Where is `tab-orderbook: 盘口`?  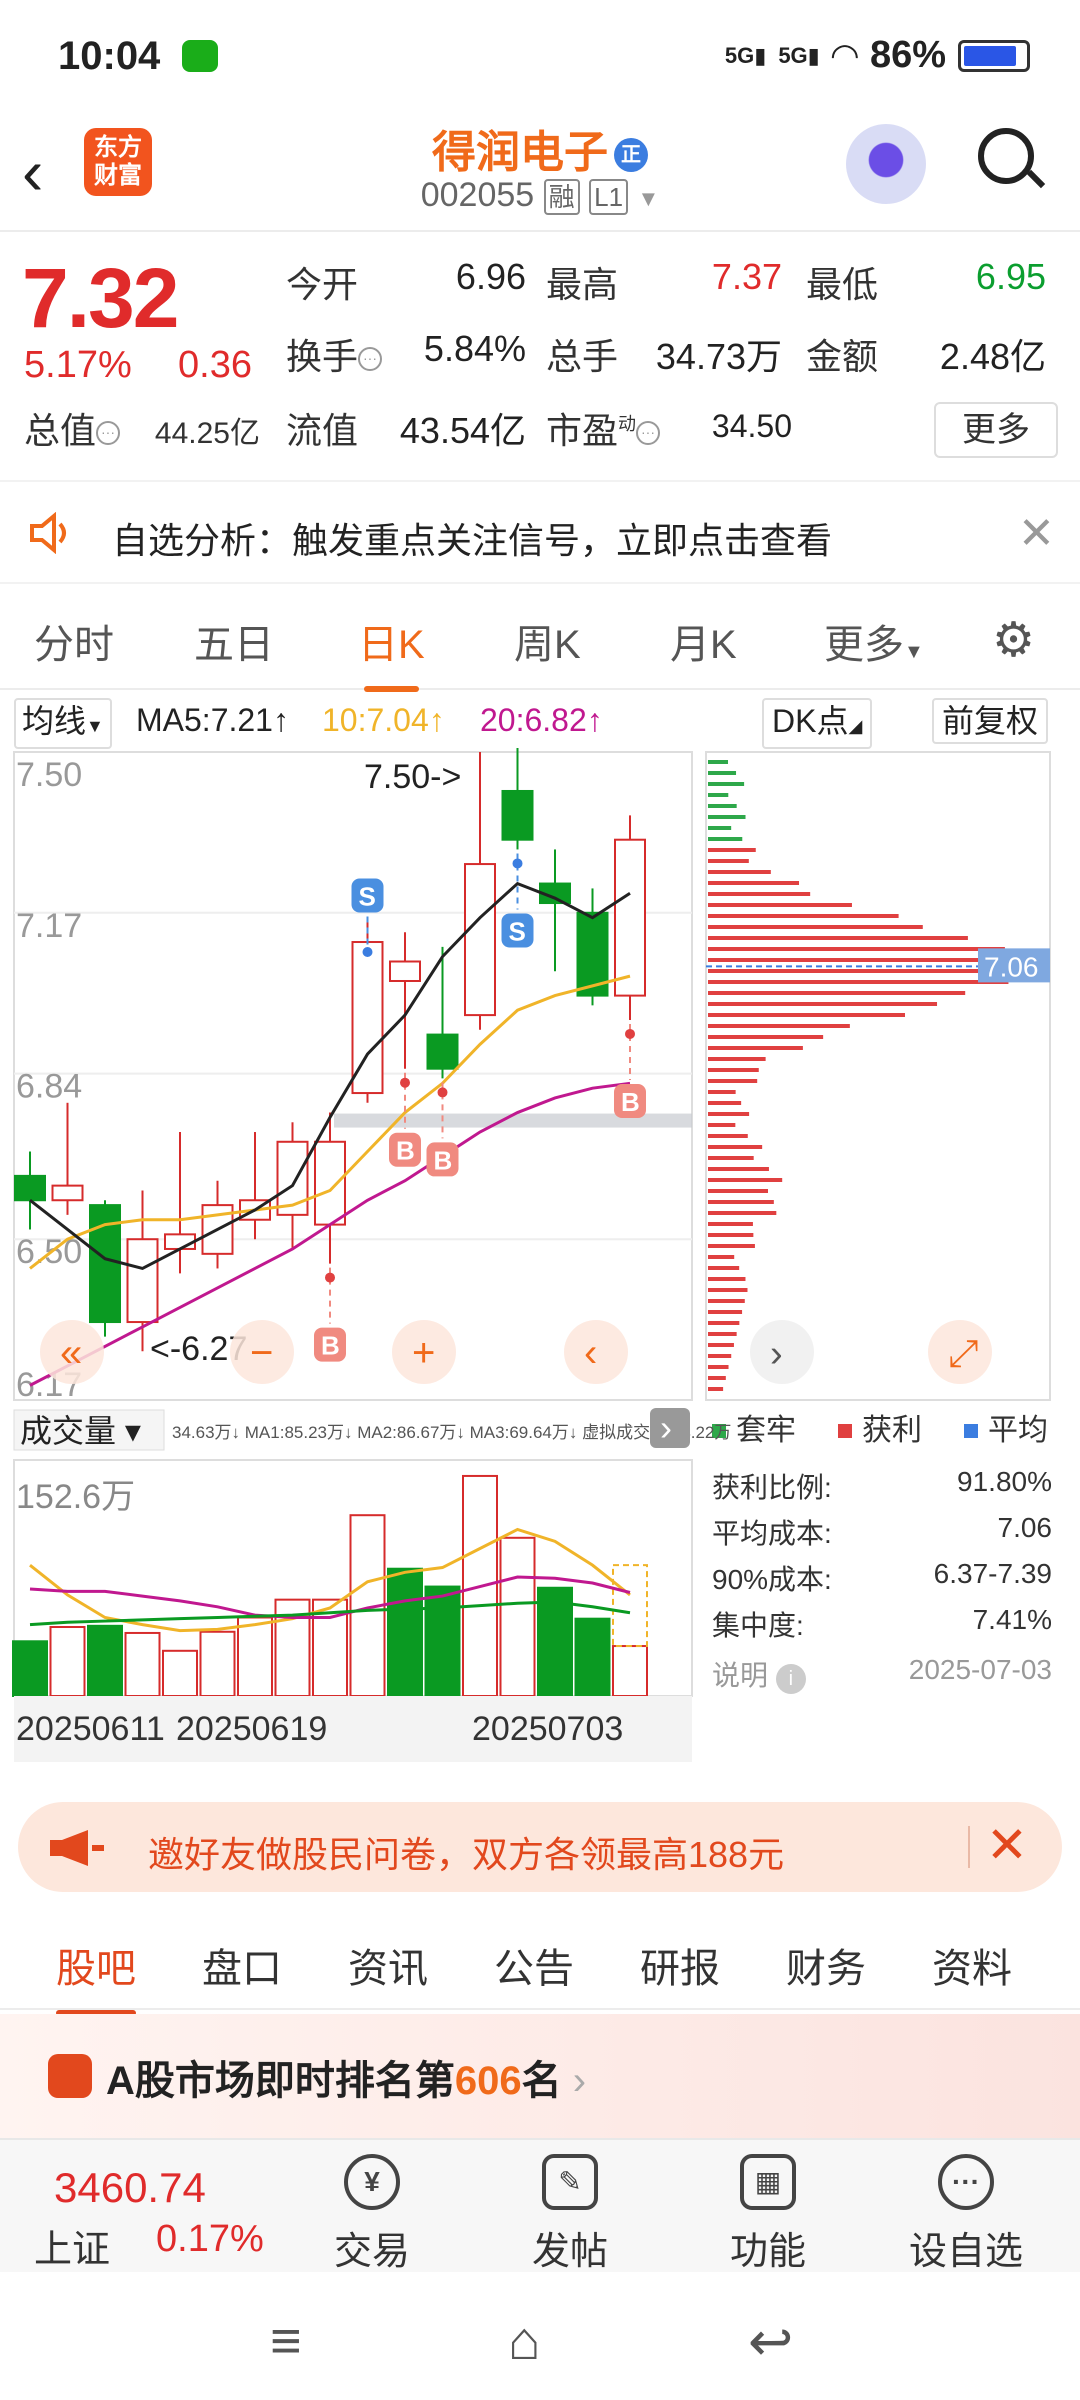
tab-orderbook: 盘口 is located at coordinates (242, 1965).